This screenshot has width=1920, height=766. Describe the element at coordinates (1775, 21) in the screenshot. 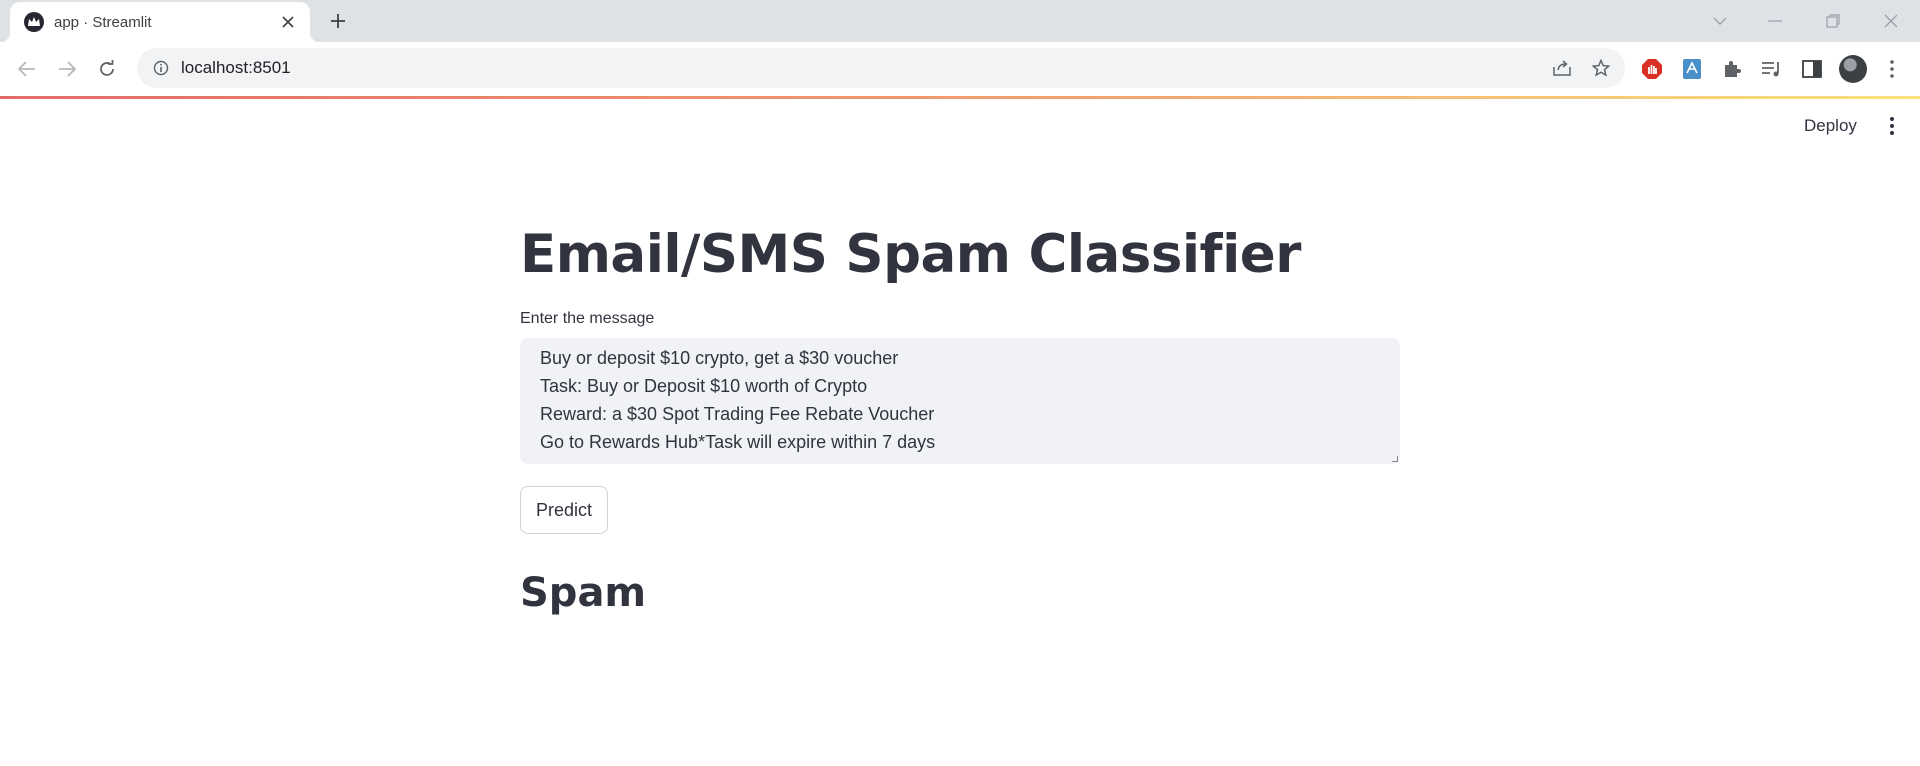

I see `minimize-icon` at that location.